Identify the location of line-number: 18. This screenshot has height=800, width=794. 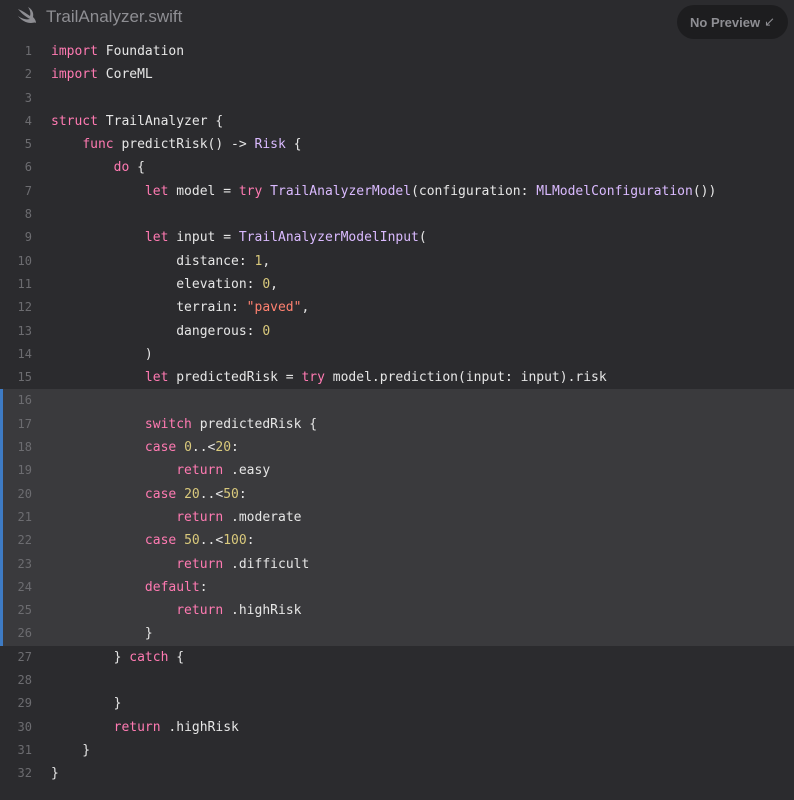
(24, 447).